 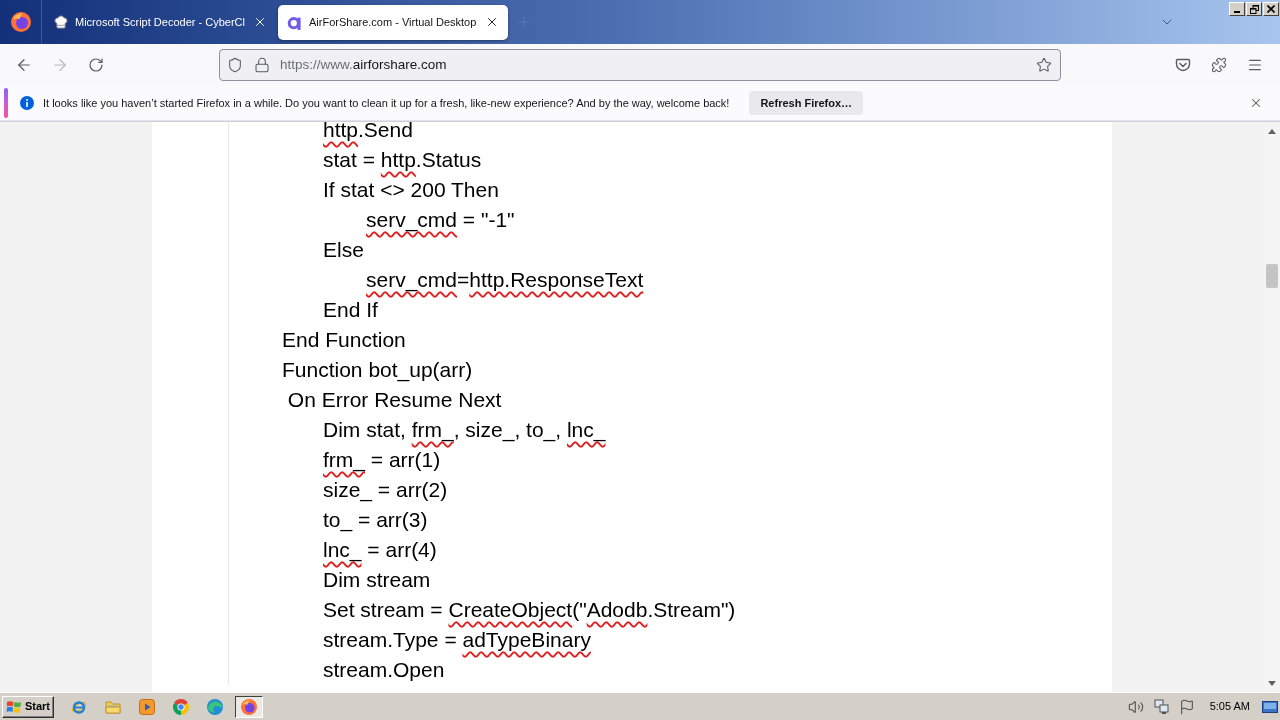 What do you see at coordinates (1229, 707) in the screenshot?
I see `clock-time: 5:05 AM` at bounding box center [1229, 707].